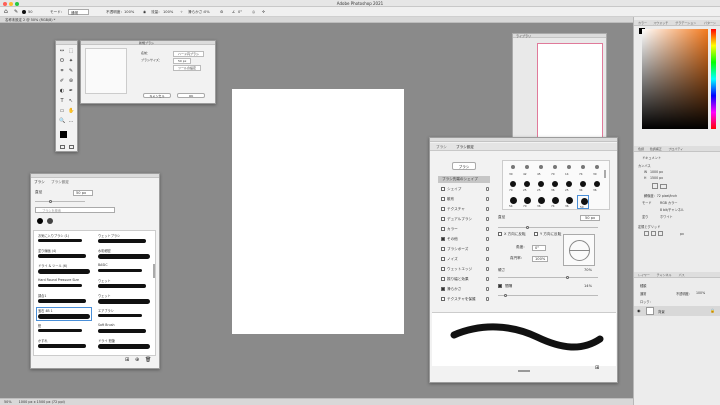 The image size is (720, 405). What do you see at coordinates (66, 43) in the screenshot?
I see `toolbox-handle` at bounding box center [66, 43].